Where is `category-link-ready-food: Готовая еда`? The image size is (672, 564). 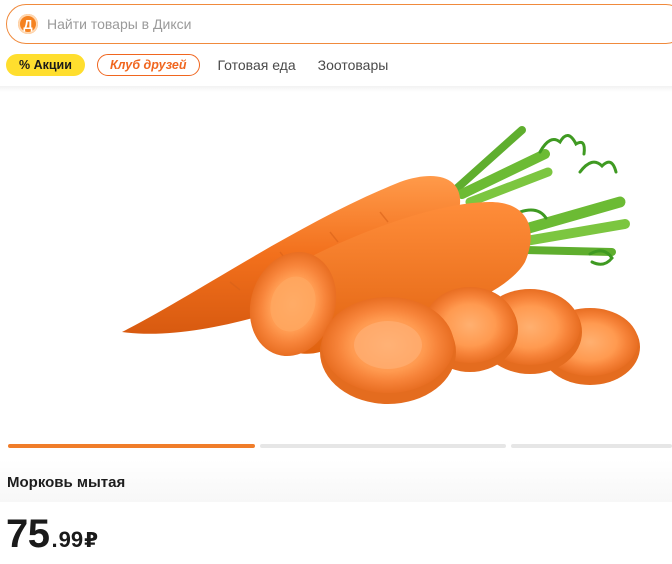
category-link-ready-food: Готовая еда is located at coordinates (257, 65).